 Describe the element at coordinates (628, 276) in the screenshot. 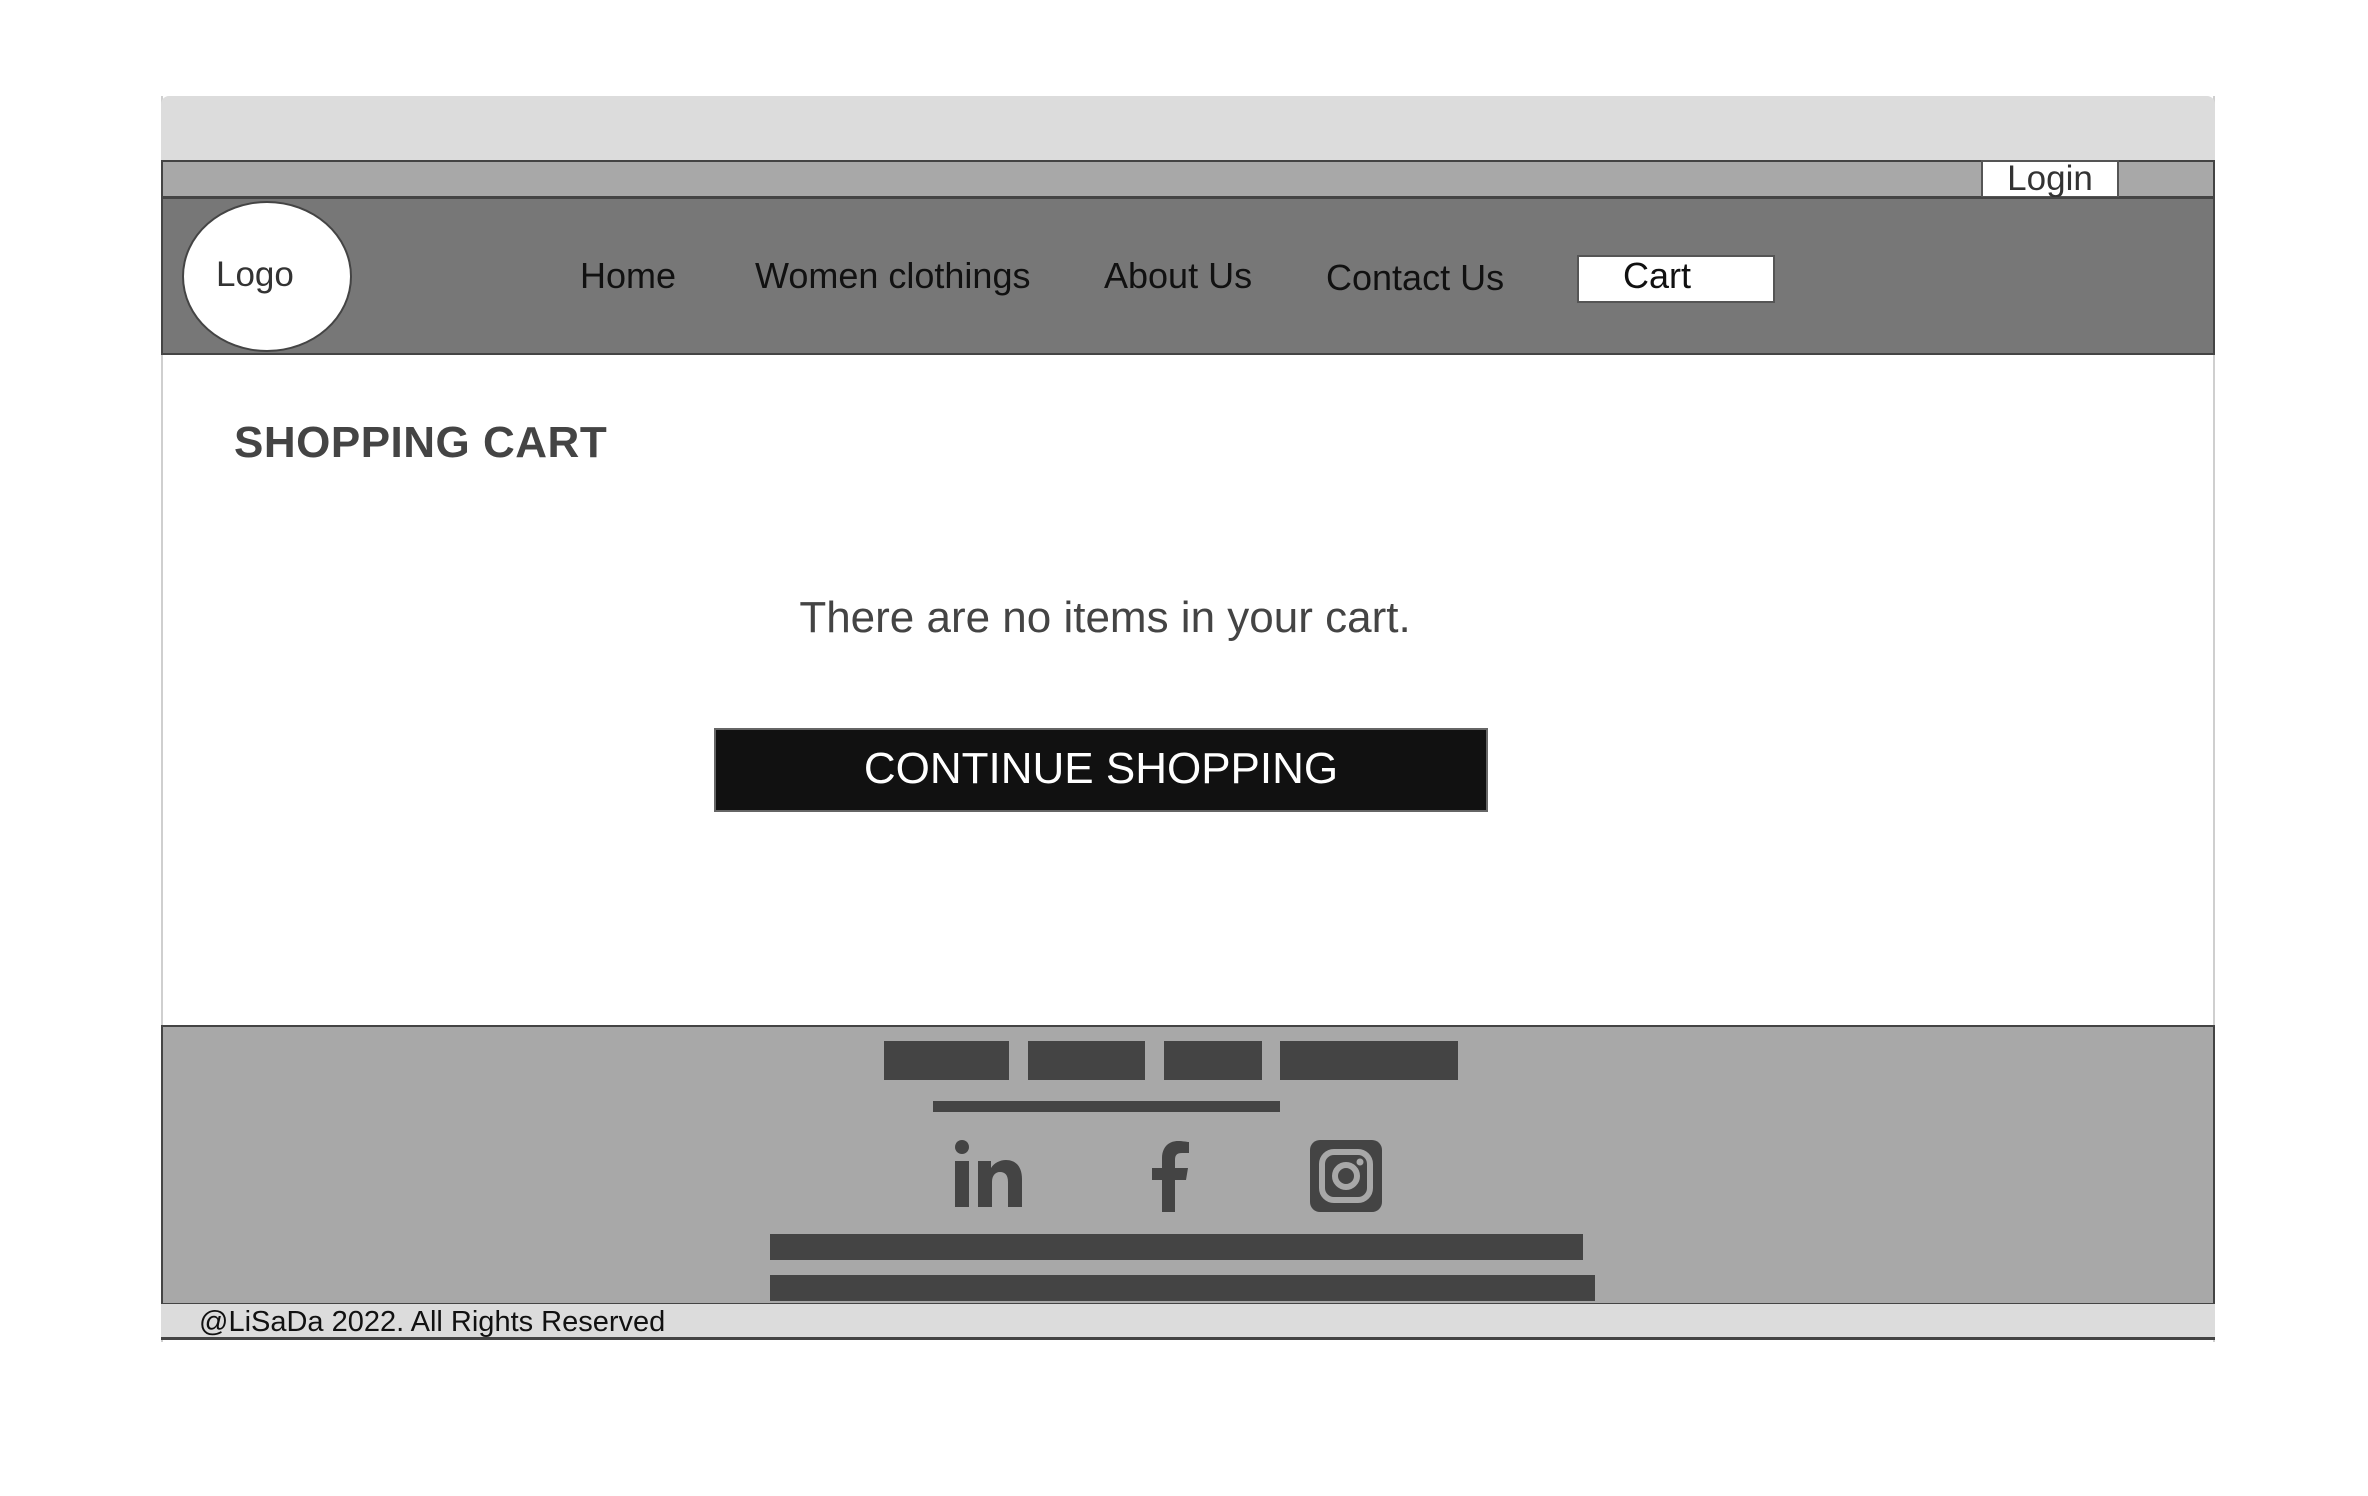

I see `nav-home: Home` at that location.